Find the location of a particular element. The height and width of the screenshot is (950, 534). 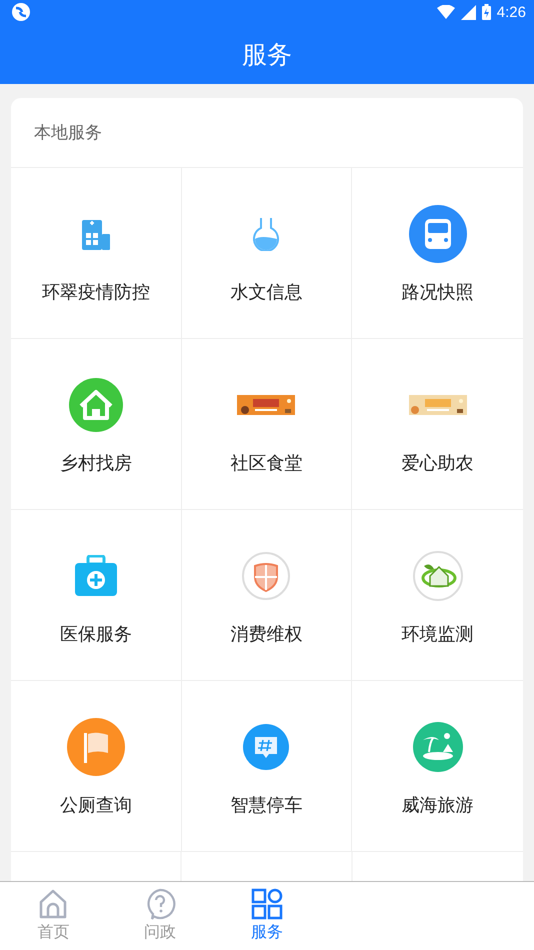

signal-icon is located at coordinates (468, 12).